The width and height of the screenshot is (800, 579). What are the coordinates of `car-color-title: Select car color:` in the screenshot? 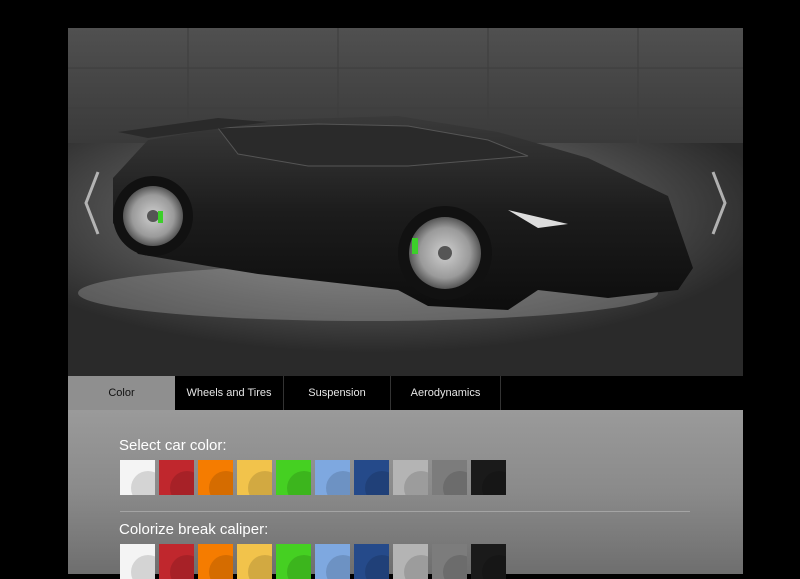 It's located at (173, 445).